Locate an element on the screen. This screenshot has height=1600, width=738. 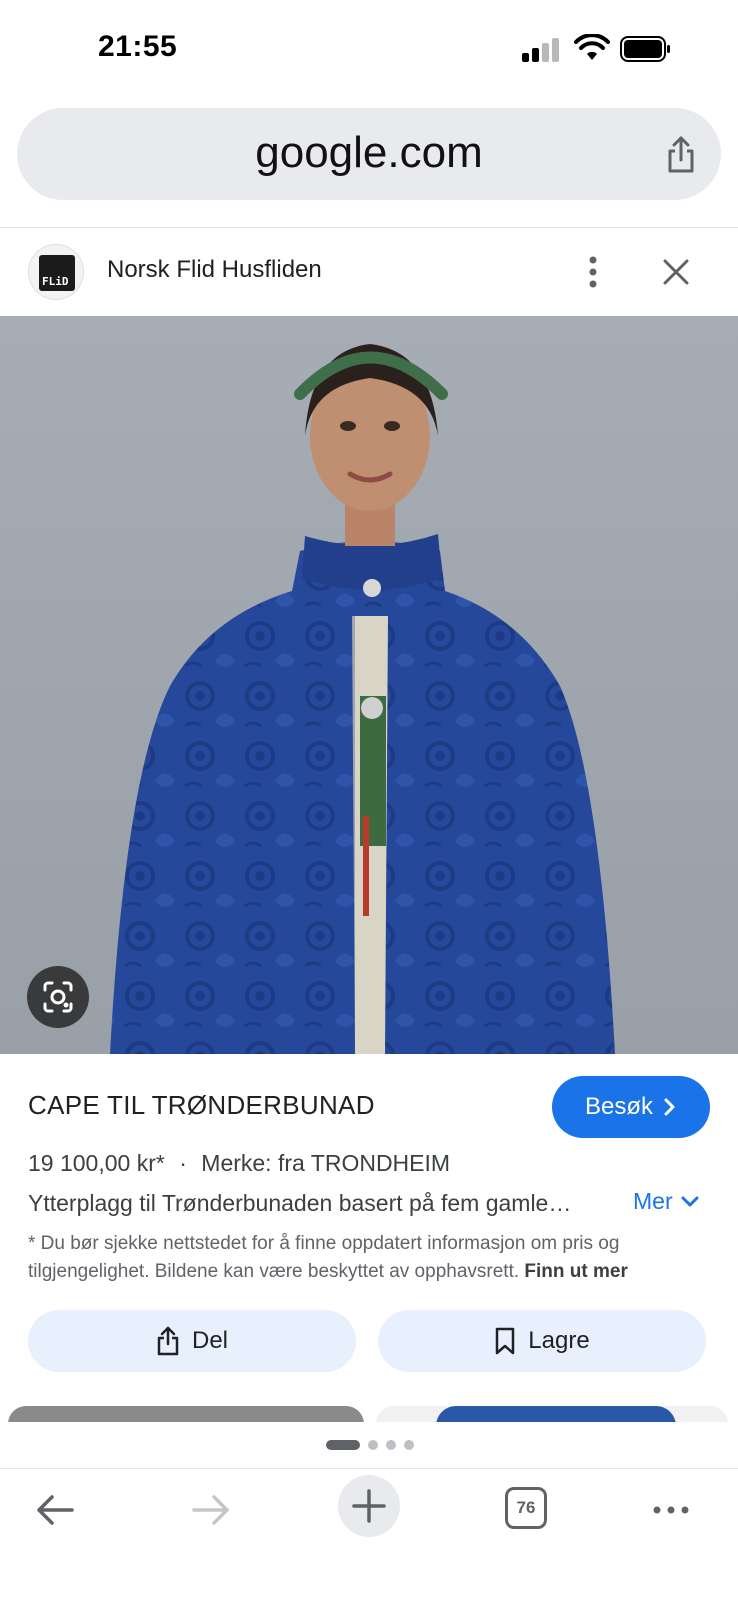
bookmark-icon is located at coordinates (505, 1341).